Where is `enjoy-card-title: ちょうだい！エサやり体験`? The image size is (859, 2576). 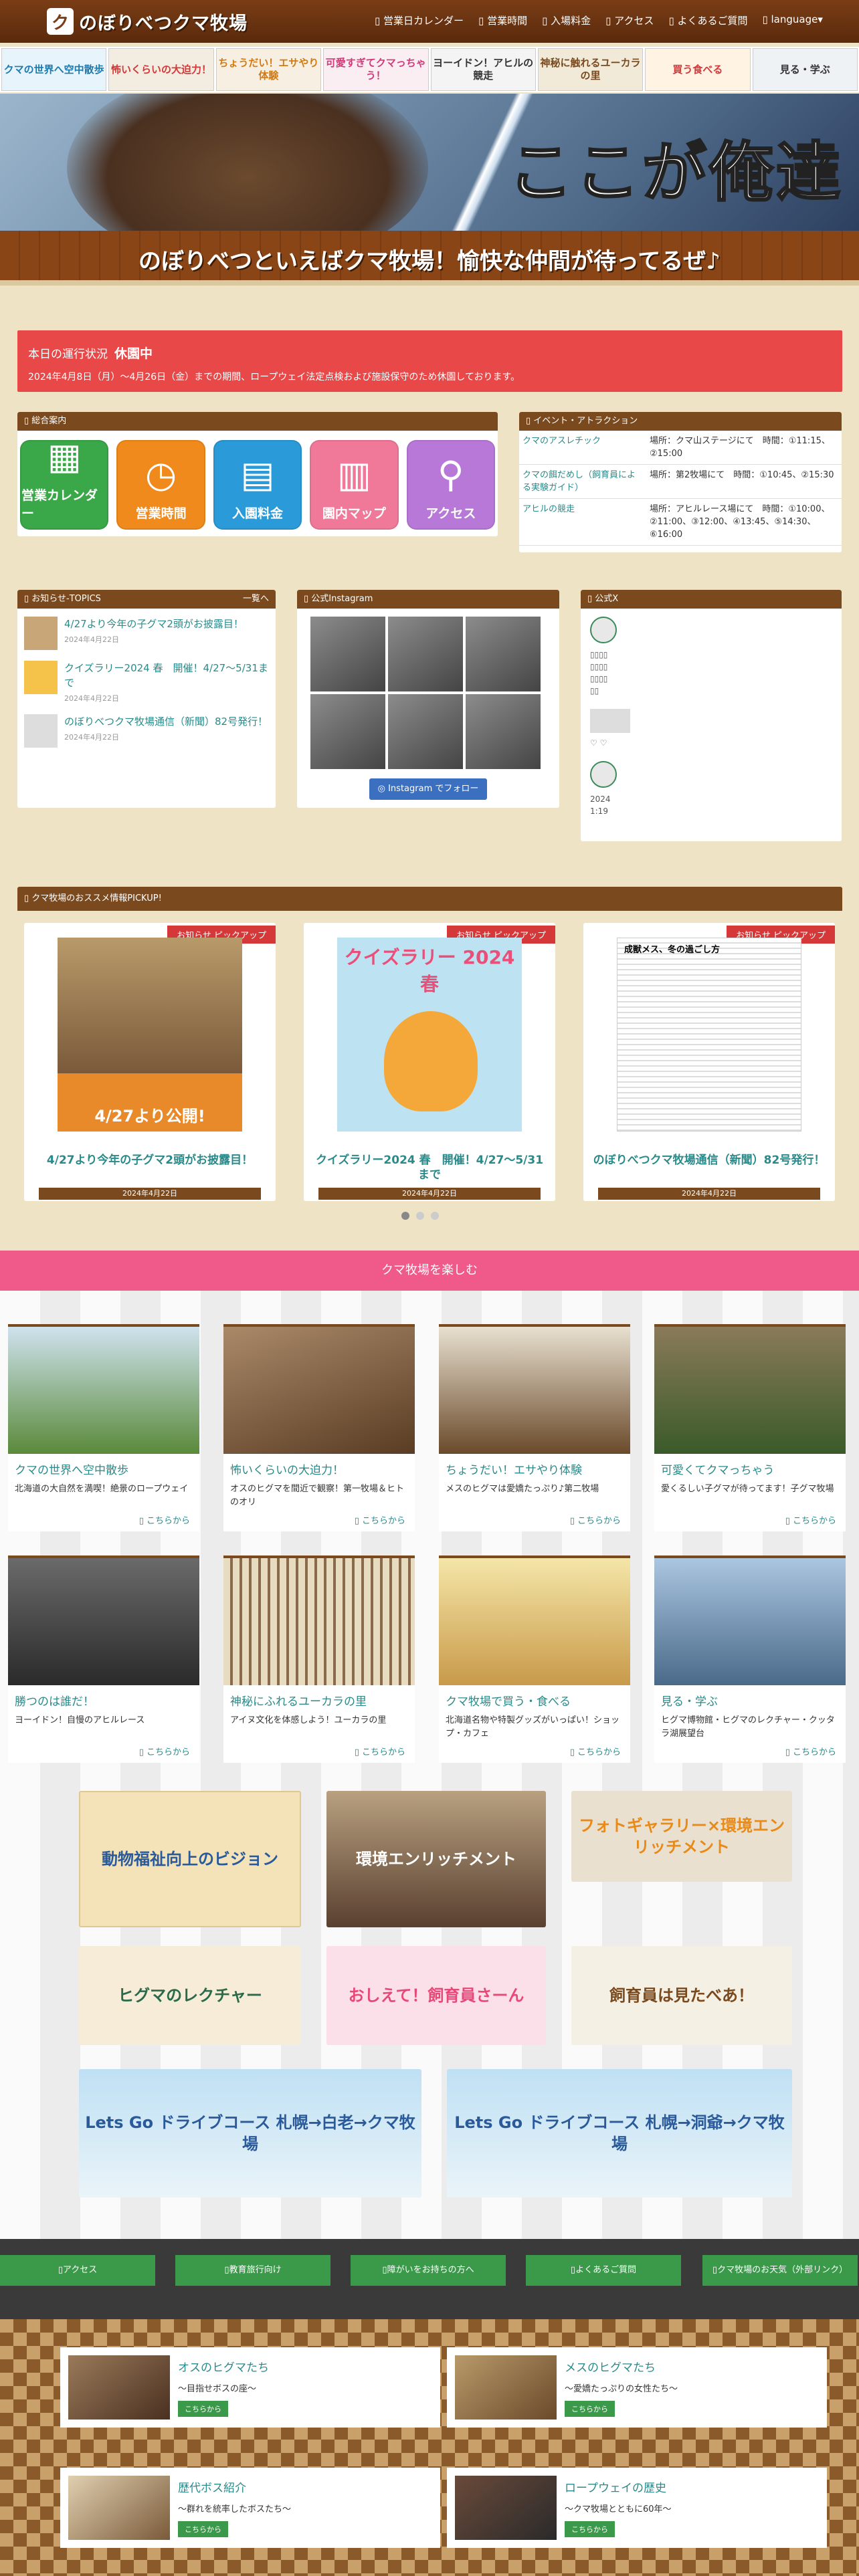
enjoy-card-title: ちょうだい！エサやり体験 is located at coordinates (534, 1467).